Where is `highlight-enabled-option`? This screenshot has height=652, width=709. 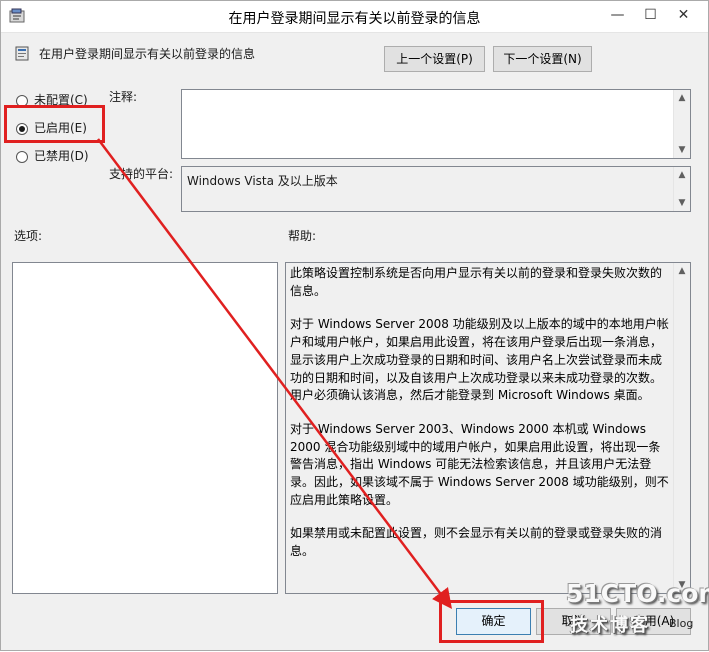
highlight-enabled-option is located at coordinates (54, 124).